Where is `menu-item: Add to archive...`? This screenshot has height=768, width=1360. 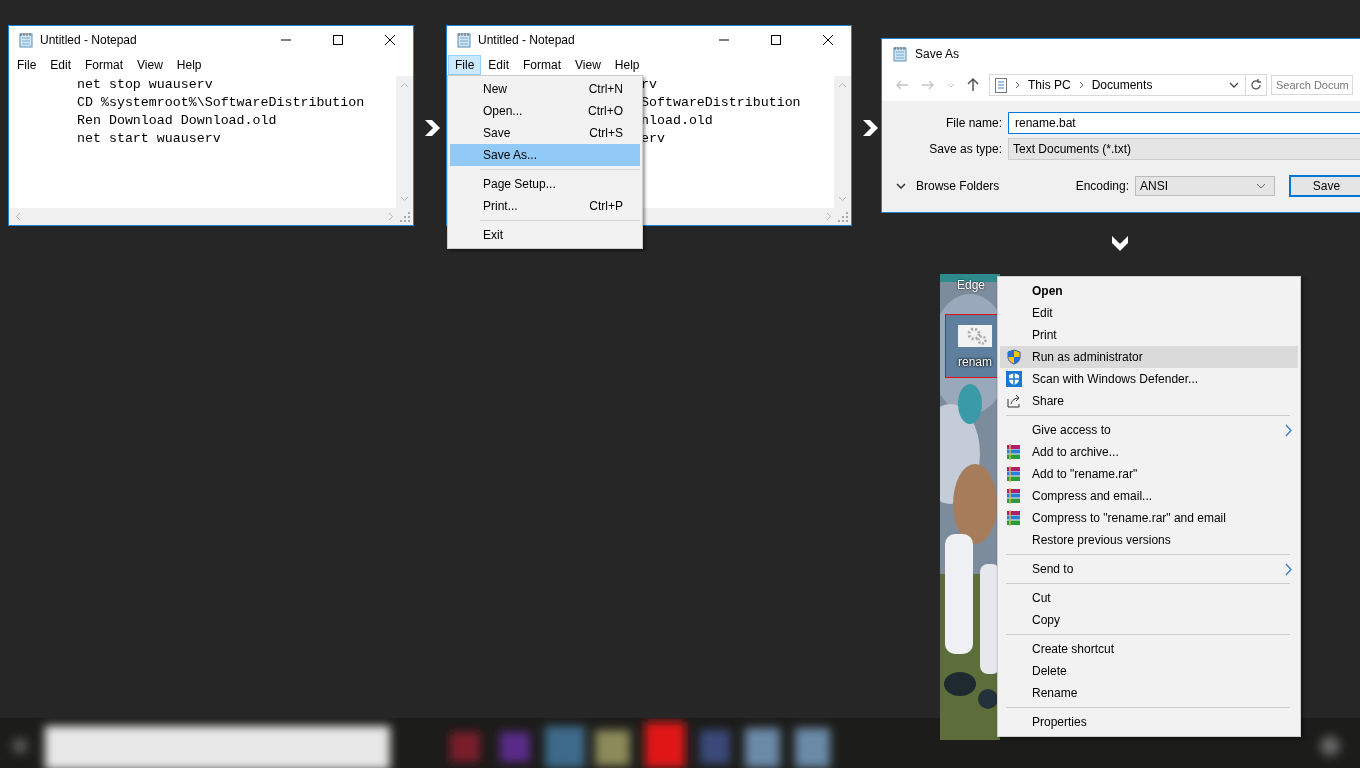
menu-item: Add to archive... is located at coordinates (1149, 452).